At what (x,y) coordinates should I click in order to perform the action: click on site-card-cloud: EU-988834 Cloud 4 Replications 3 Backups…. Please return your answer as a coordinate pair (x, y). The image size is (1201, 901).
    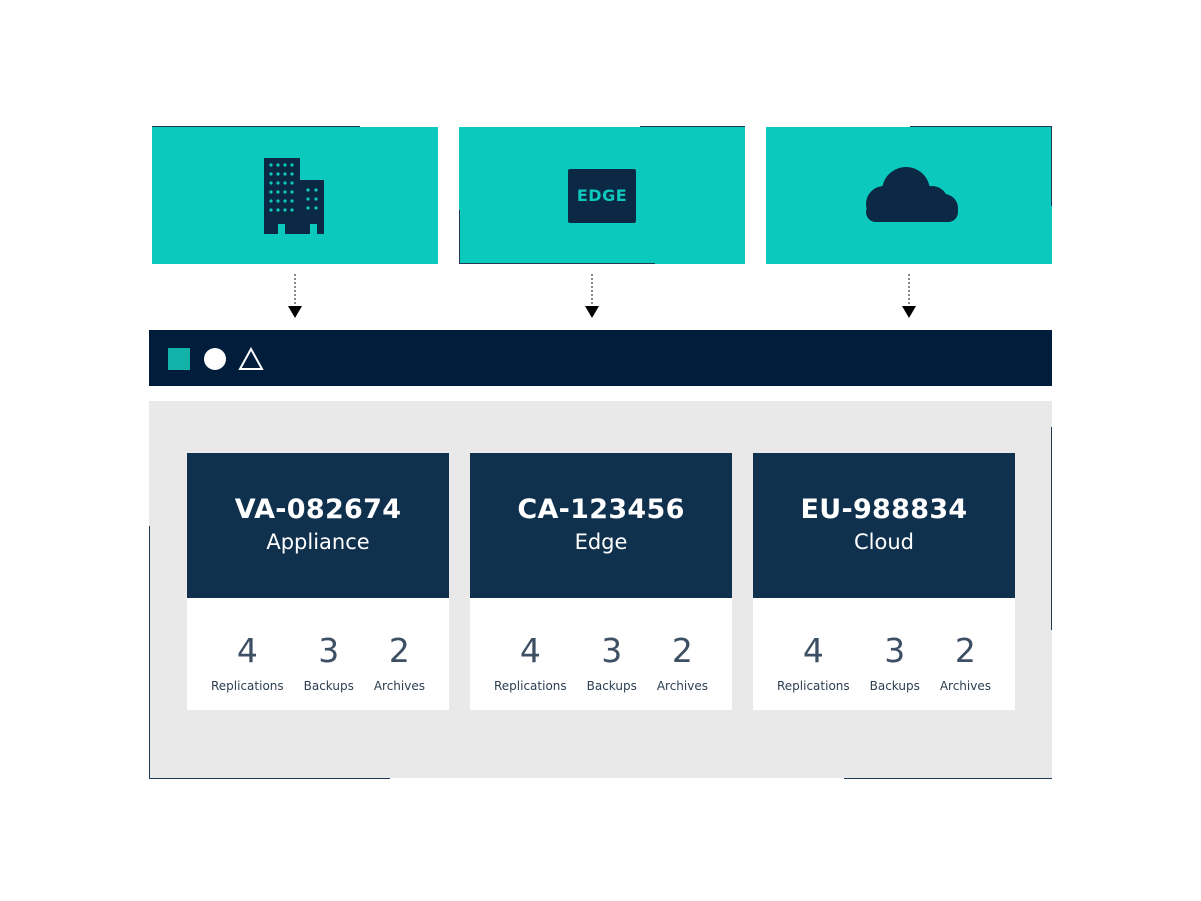
    Looking at the image, I should click on (884, 581).